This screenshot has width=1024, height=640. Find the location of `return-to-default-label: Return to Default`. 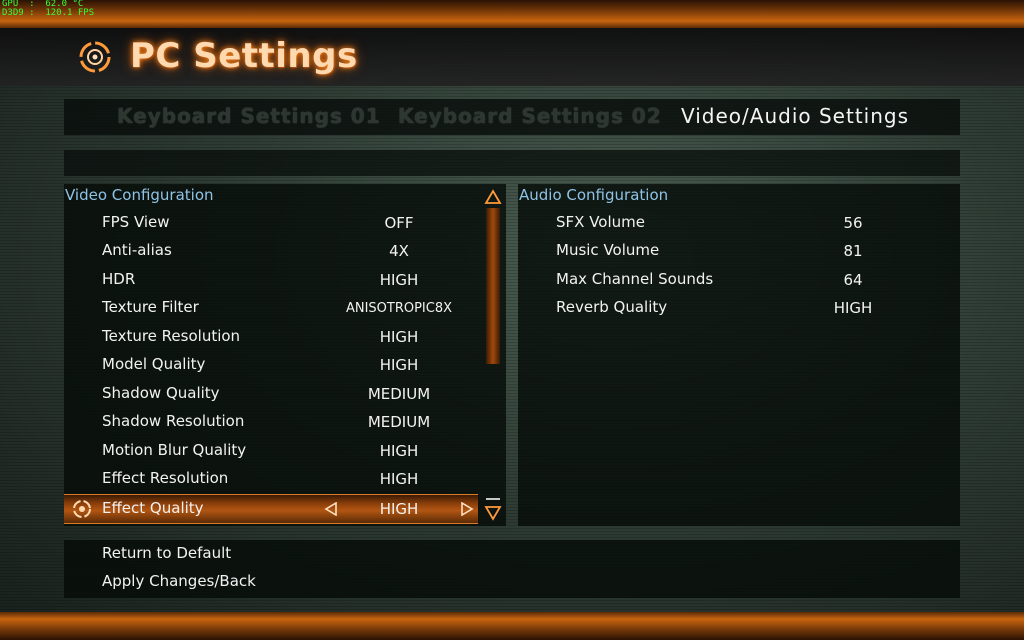

return-to-default-label: Return to Default is located at coordinates (167, 553).